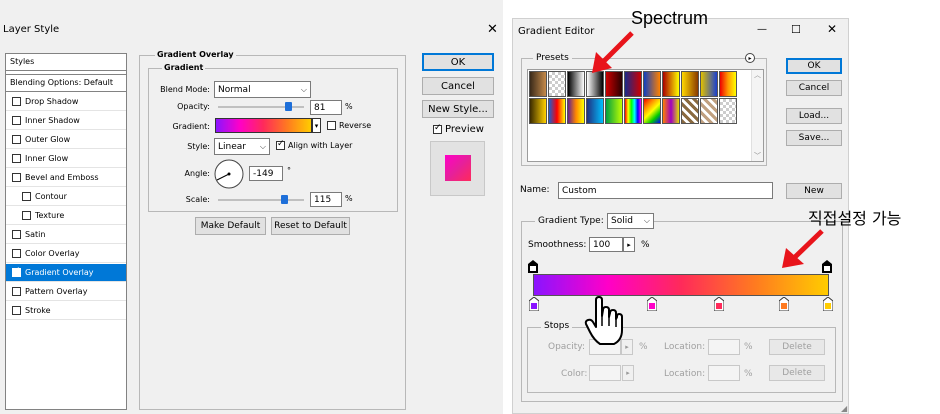  Describe the element at coordinates (66, 216) in the screenshot. I see `style-item-texture: Texture` at that location.